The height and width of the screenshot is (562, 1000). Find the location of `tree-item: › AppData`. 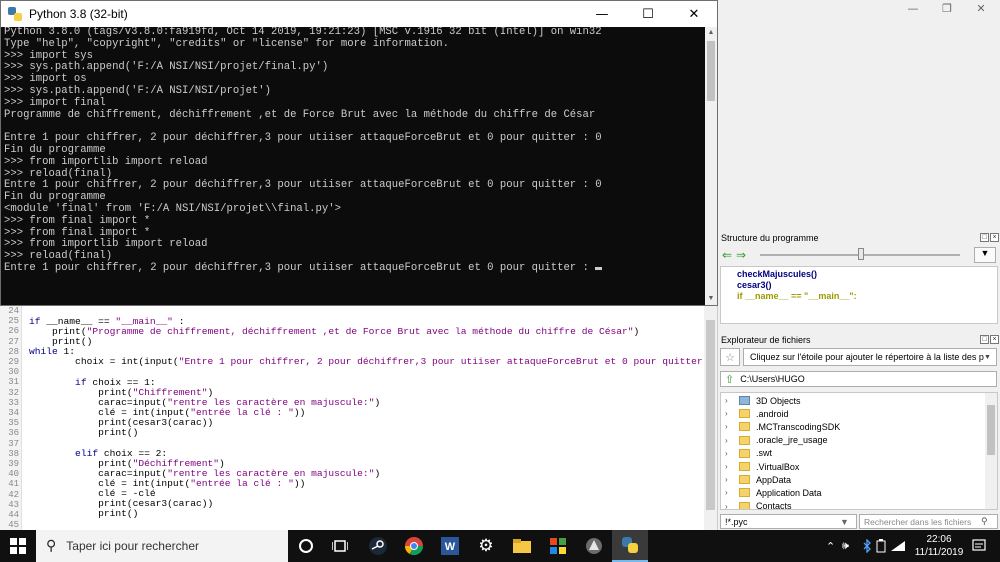

tree-item: › AppData is located at coordinates (852, 479).